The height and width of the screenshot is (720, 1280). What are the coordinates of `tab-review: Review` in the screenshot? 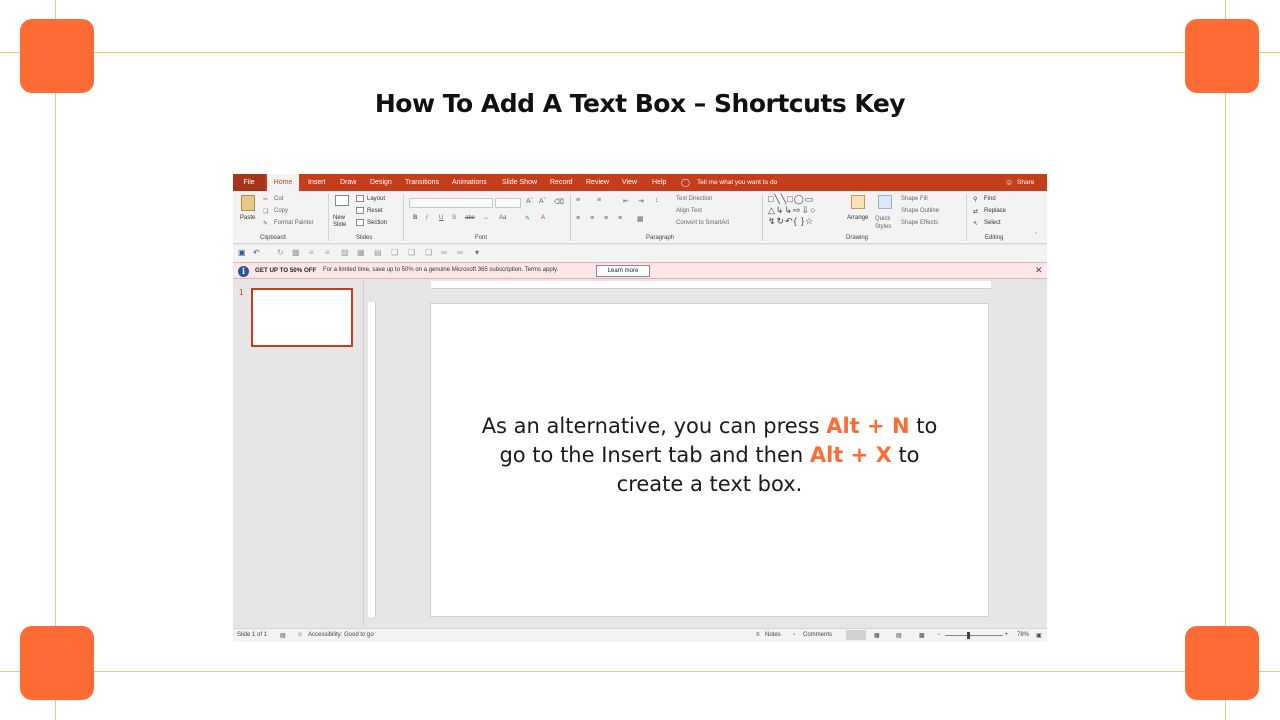 It's located at (597, 182).